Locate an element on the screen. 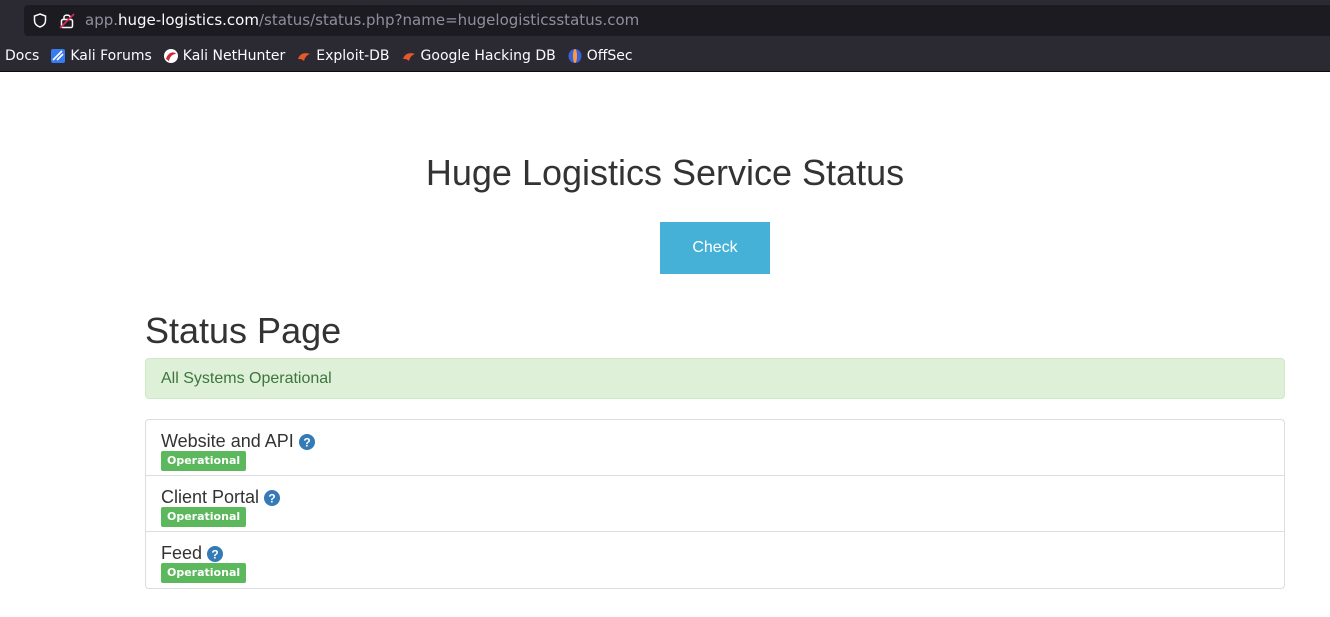  insecure-lock-icon is located at coordinates (67, 20).